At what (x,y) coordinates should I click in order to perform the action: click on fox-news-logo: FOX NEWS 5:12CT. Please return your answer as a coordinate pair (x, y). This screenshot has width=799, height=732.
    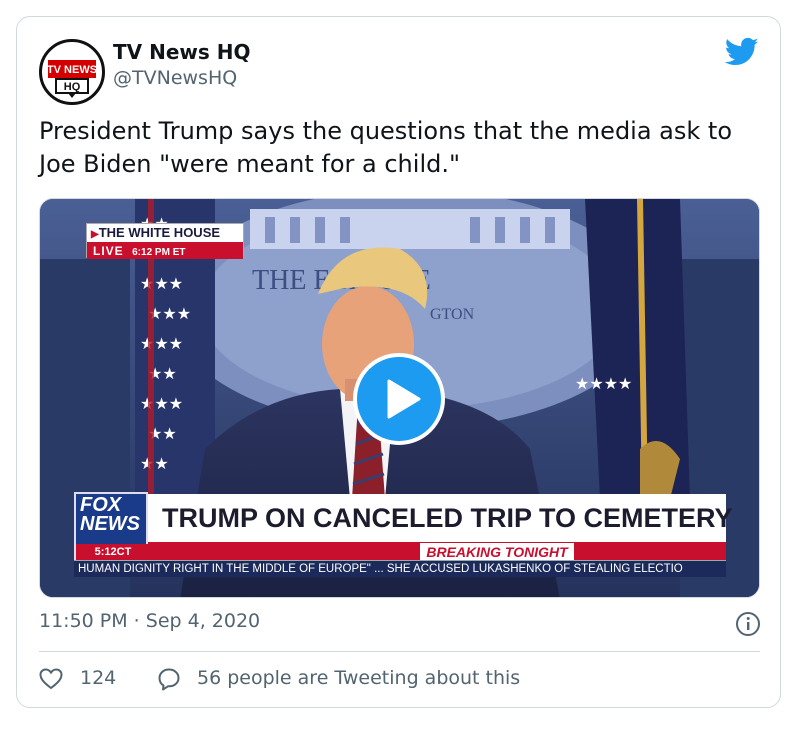
    Looking at the image, I should click on (112, 527).